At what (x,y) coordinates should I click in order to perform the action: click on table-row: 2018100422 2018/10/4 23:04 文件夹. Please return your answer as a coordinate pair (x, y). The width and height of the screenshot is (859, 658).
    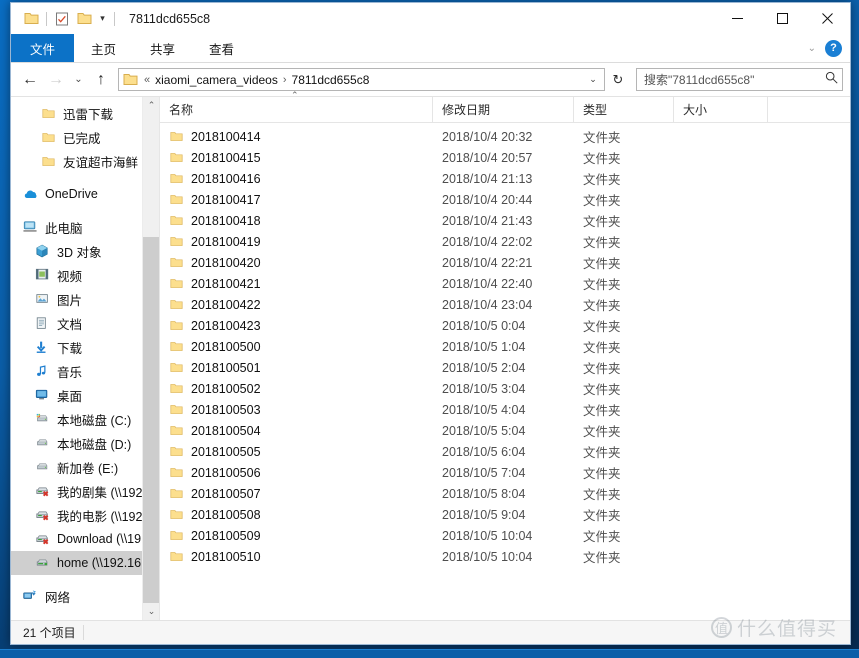
    Looking at the image, I should click on (505, 304).